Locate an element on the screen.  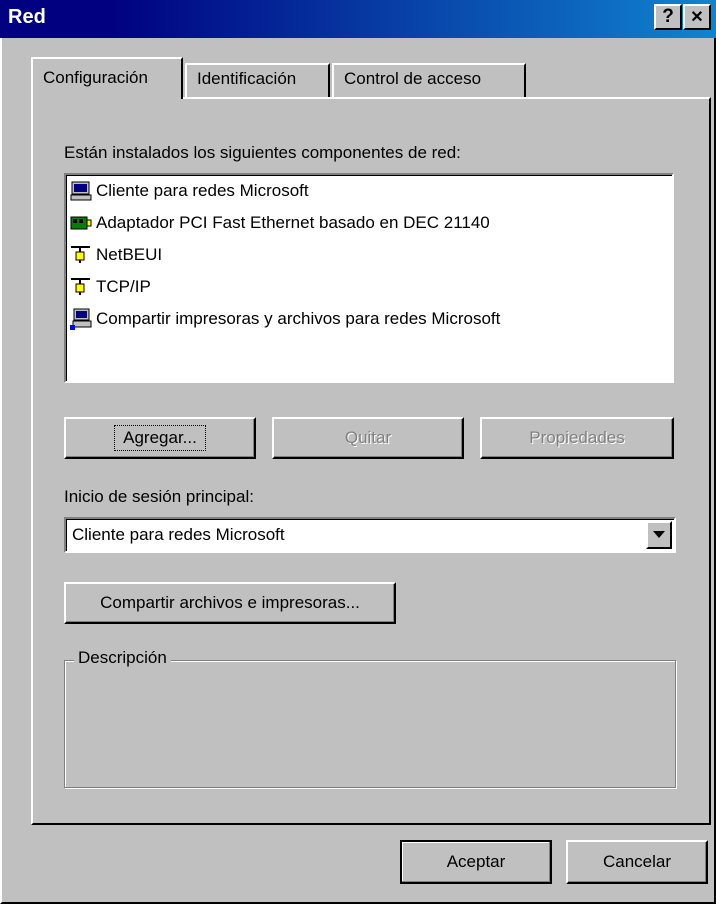
window-title: Red is located at coordinates (27, 17).